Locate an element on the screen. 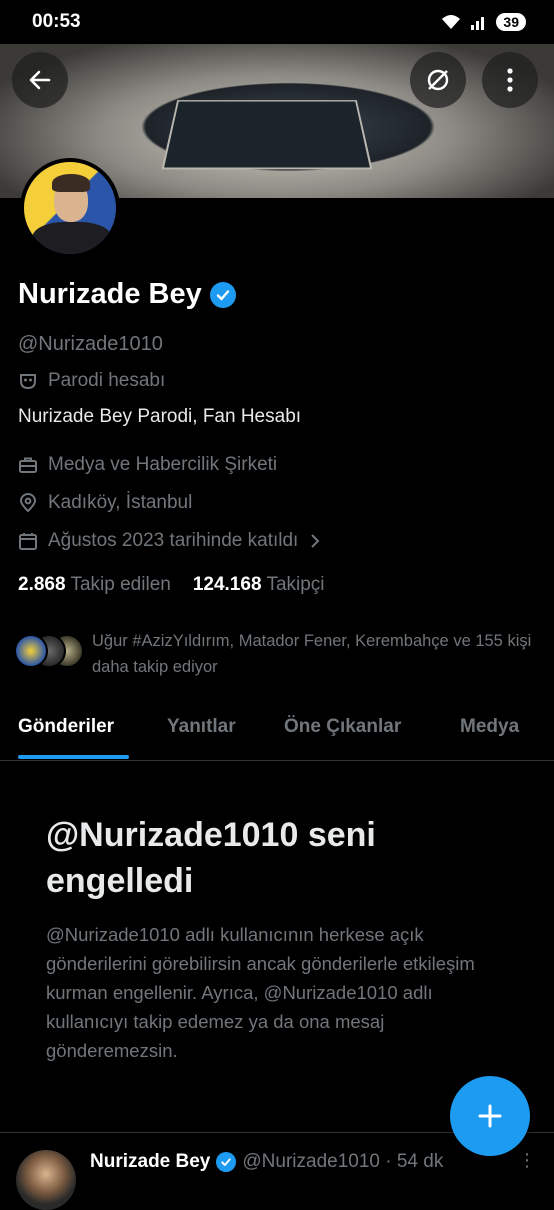 This screenshot has height=1210, width=554. profile-name-row: Nurizade Bey is located at coordinates (127, 294).